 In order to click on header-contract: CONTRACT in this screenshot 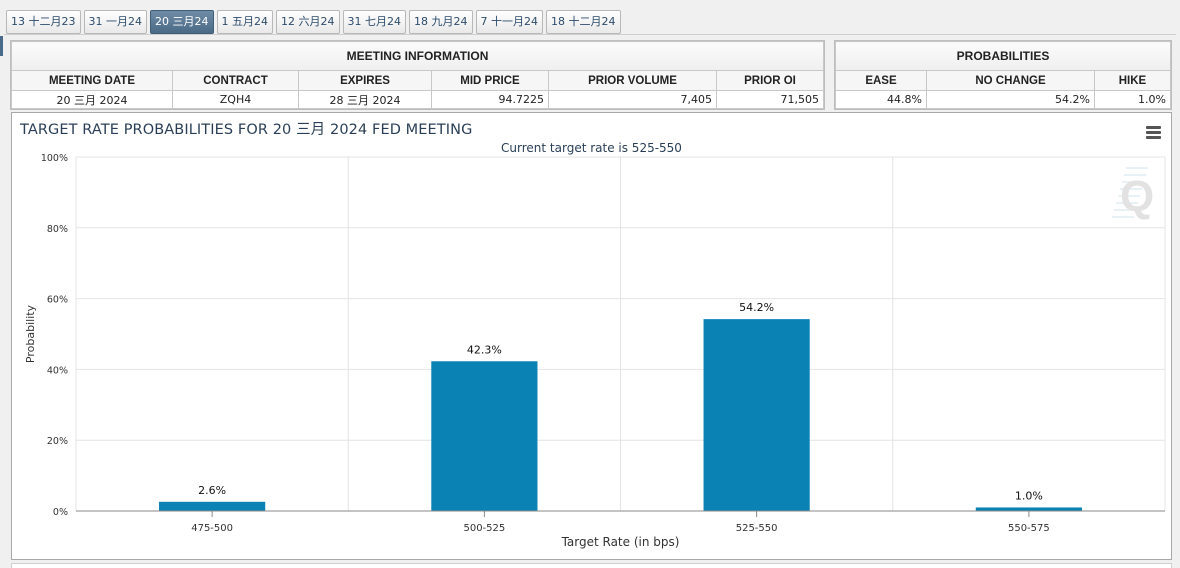, I will do `click(235, 80)`.